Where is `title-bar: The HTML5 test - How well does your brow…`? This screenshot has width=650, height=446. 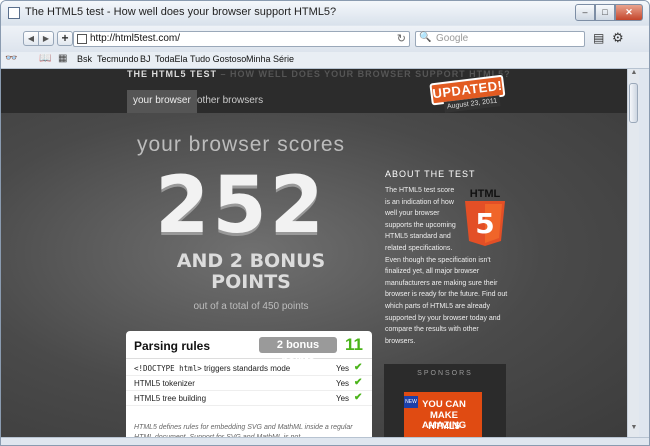
title-bar: The HTML5 test - How well does your brow… is located at coordinates (325, 13).